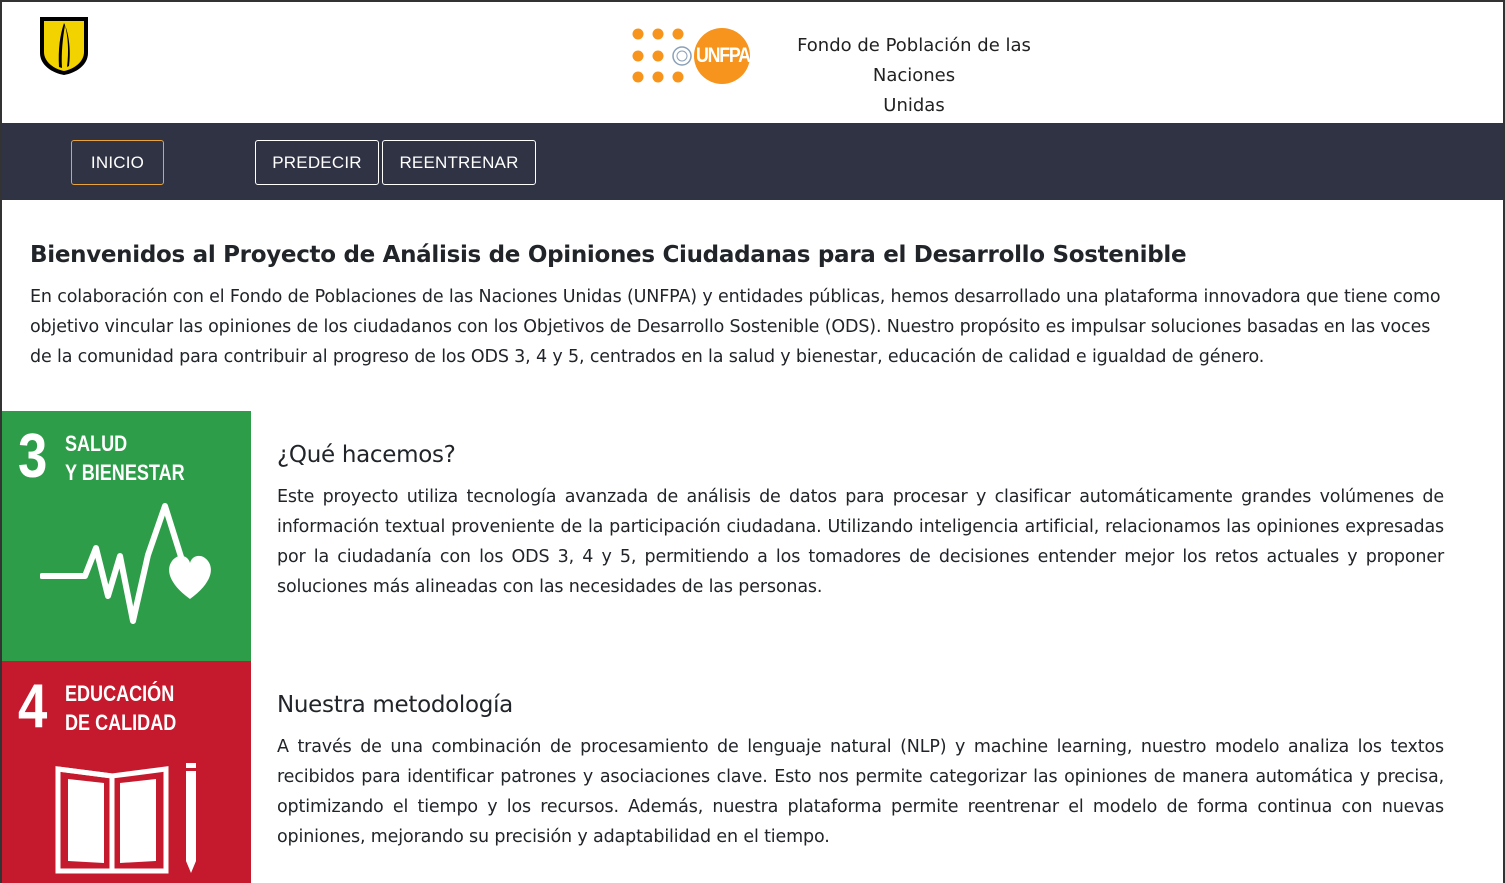  Describe the element at coordinates (121, 722) in the screenshot. I see `sdg4-label-line2: DE CALIDAD` at that location.